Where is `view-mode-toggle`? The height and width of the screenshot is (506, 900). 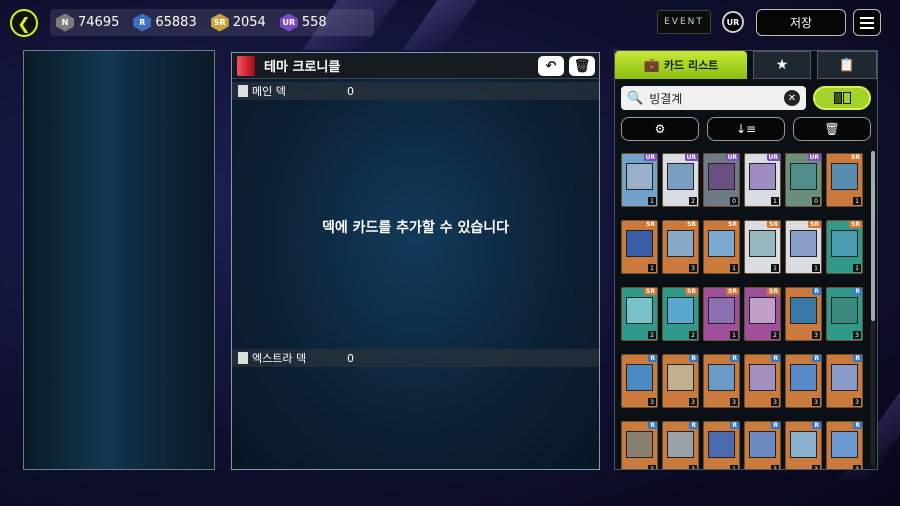
view-mode-toggle is located at coordinates (842, 98).